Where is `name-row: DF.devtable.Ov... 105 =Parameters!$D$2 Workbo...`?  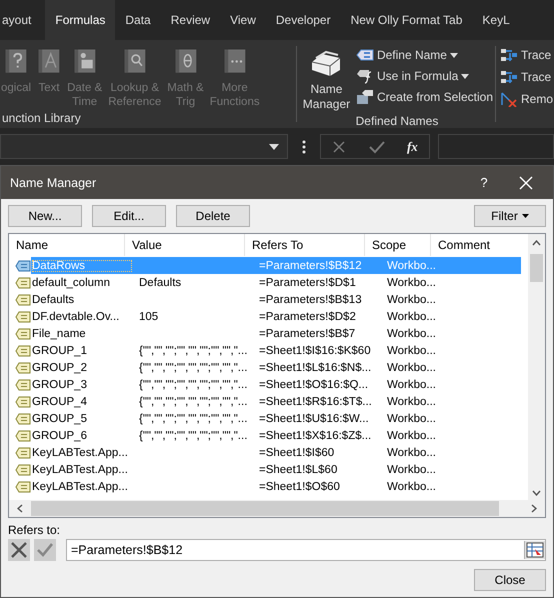 name-row: DF.devtable.Ov... 105 =Parameters!$D$2 Workbo... is located at coordinates (268, 316).